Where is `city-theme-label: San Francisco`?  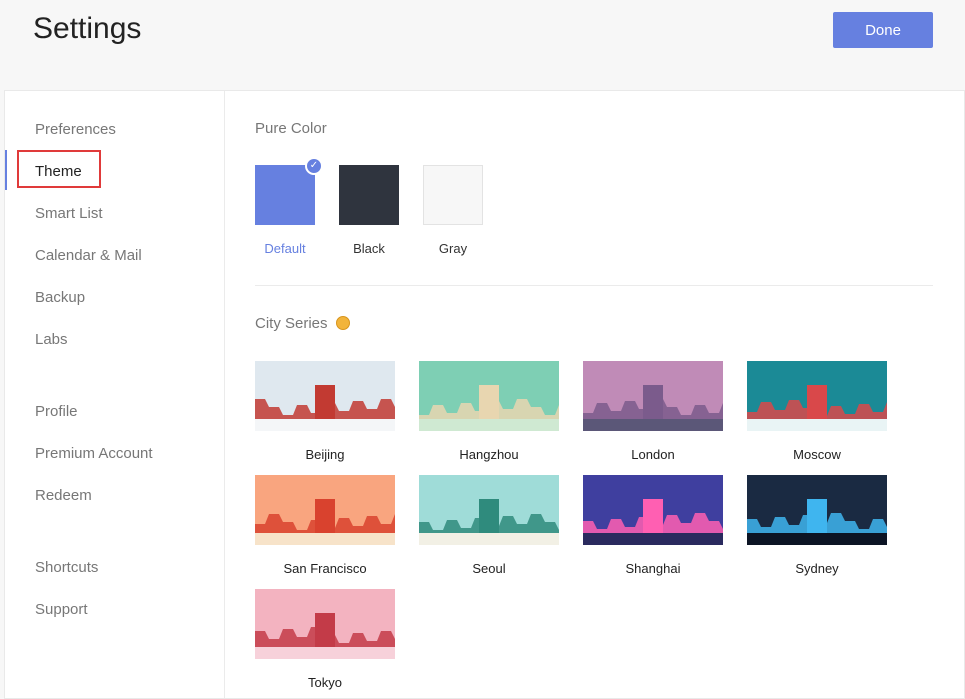 city-theme-label: San Francisco is located at coordinates (325, 568).